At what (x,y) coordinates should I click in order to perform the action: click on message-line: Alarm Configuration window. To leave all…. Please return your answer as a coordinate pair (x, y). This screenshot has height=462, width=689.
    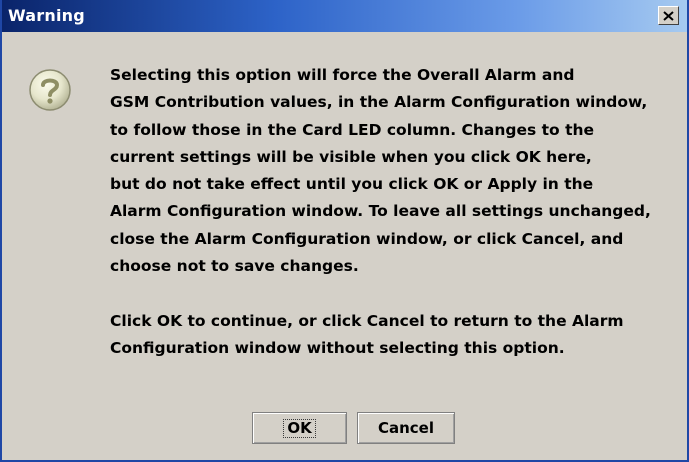
    Looking at the image, I should click on (380, 211).